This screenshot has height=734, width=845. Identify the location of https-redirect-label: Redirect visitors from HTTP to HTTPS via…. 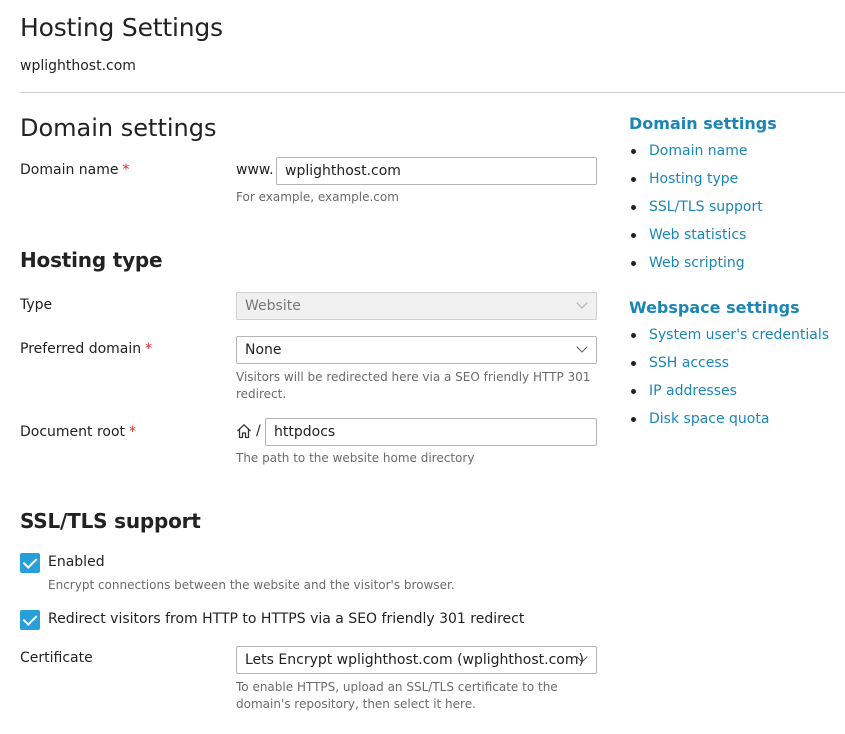
(286, 619).